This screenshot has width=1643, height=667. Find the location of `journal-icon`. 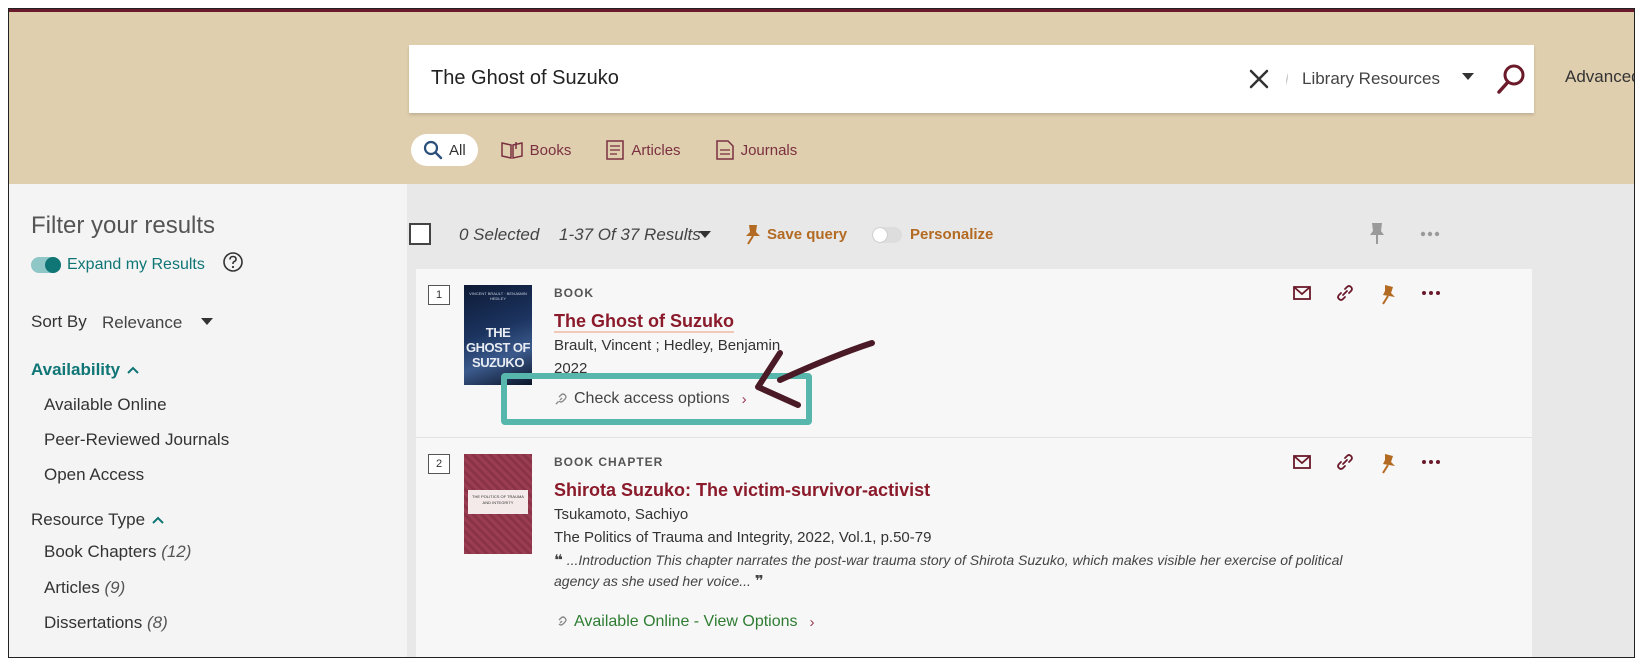

journal-icon is located at coordinates (724, 150).